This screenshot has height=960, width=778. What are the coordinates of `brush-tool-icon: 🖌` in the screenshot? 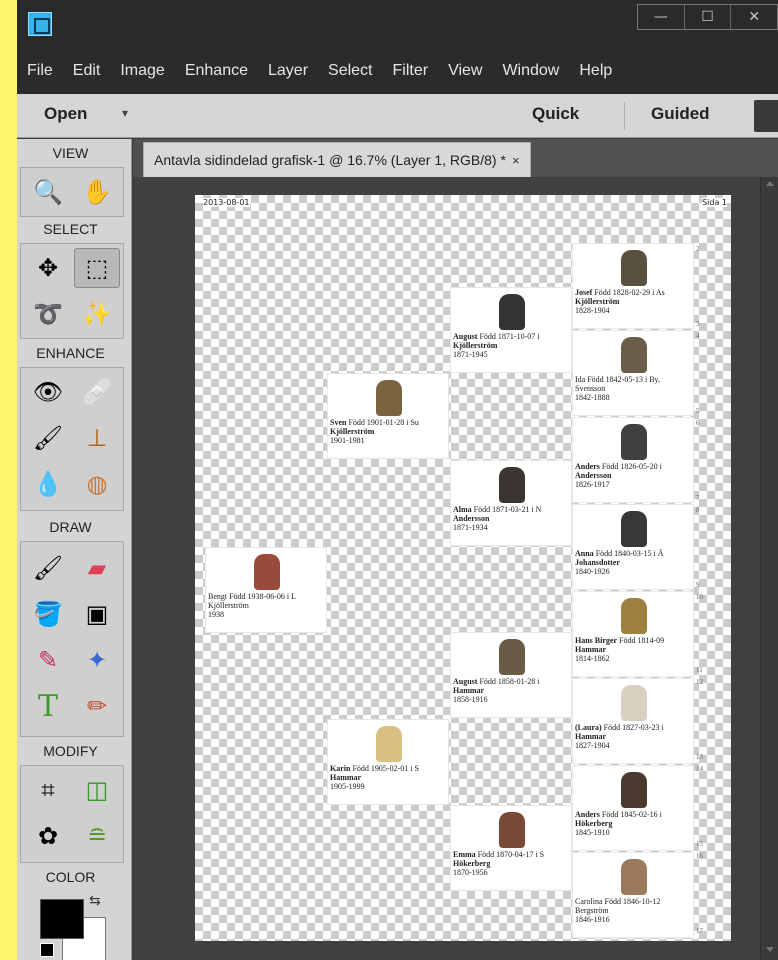 It's located at (48, 568).